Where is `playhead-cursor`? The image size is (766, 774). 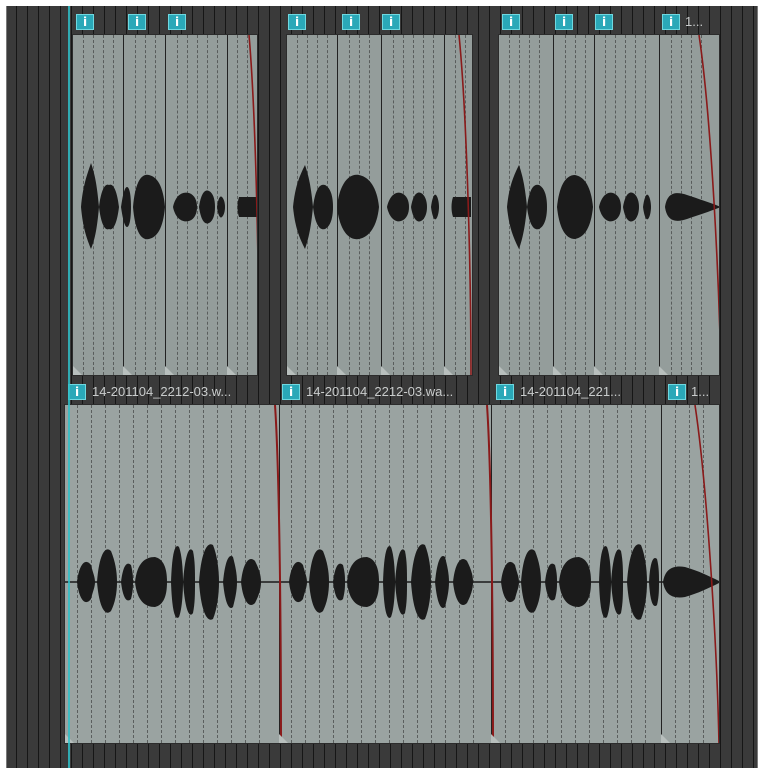
playhead-cursor is located at coordinates (69, 387).